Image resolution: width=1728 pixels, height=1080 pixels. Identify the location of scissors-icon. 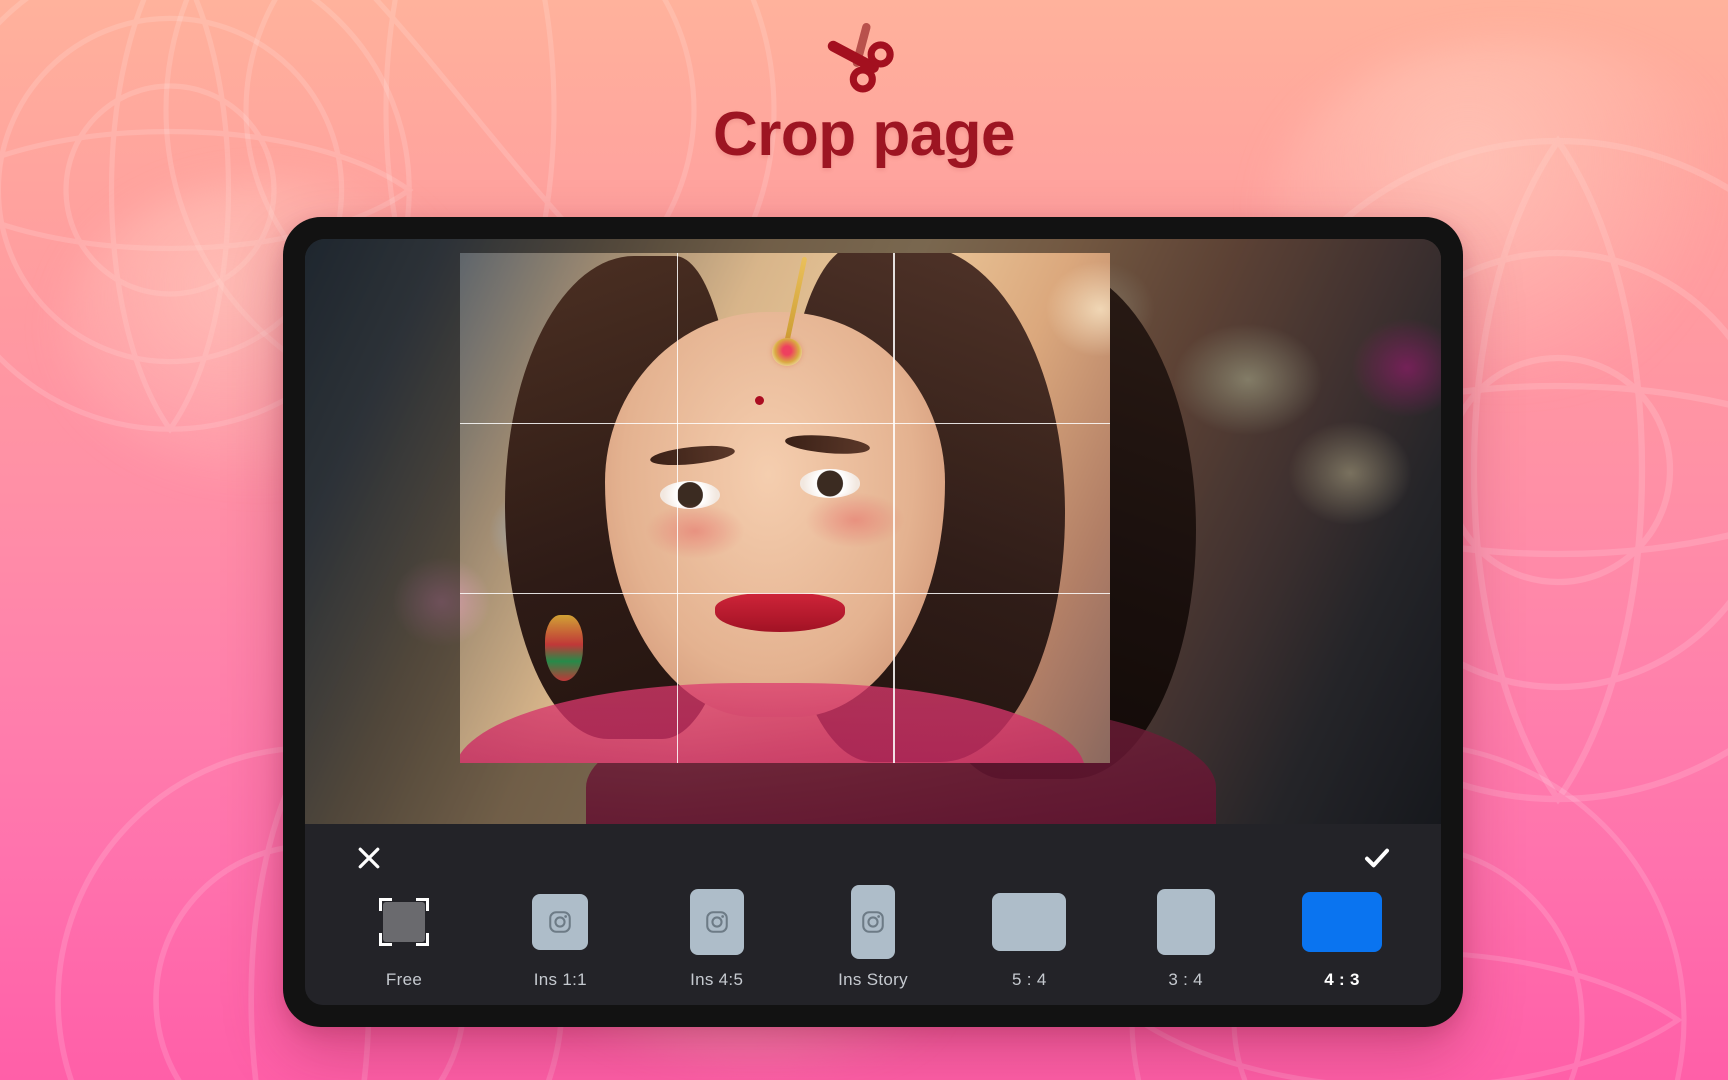
(860, 57).